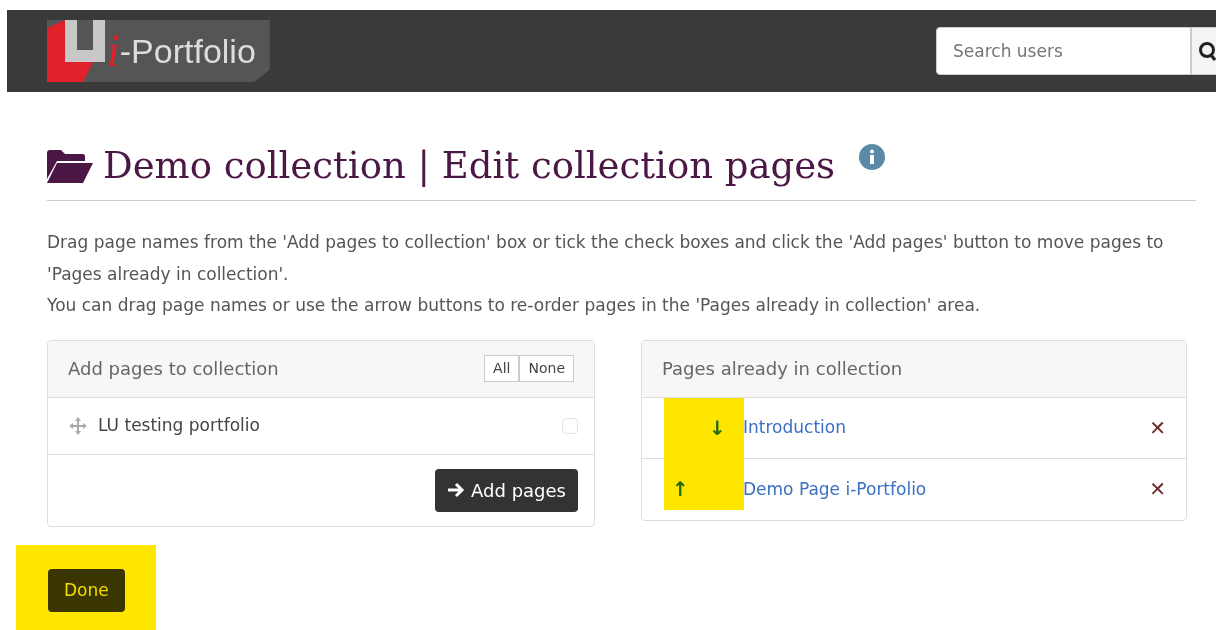 Image resolution: width=1216 pixels, height=630 pixels. What do you see at coordinates (86, 590) in the screenshot?
I see `done-button: Done` at bounding box center [86, 590].